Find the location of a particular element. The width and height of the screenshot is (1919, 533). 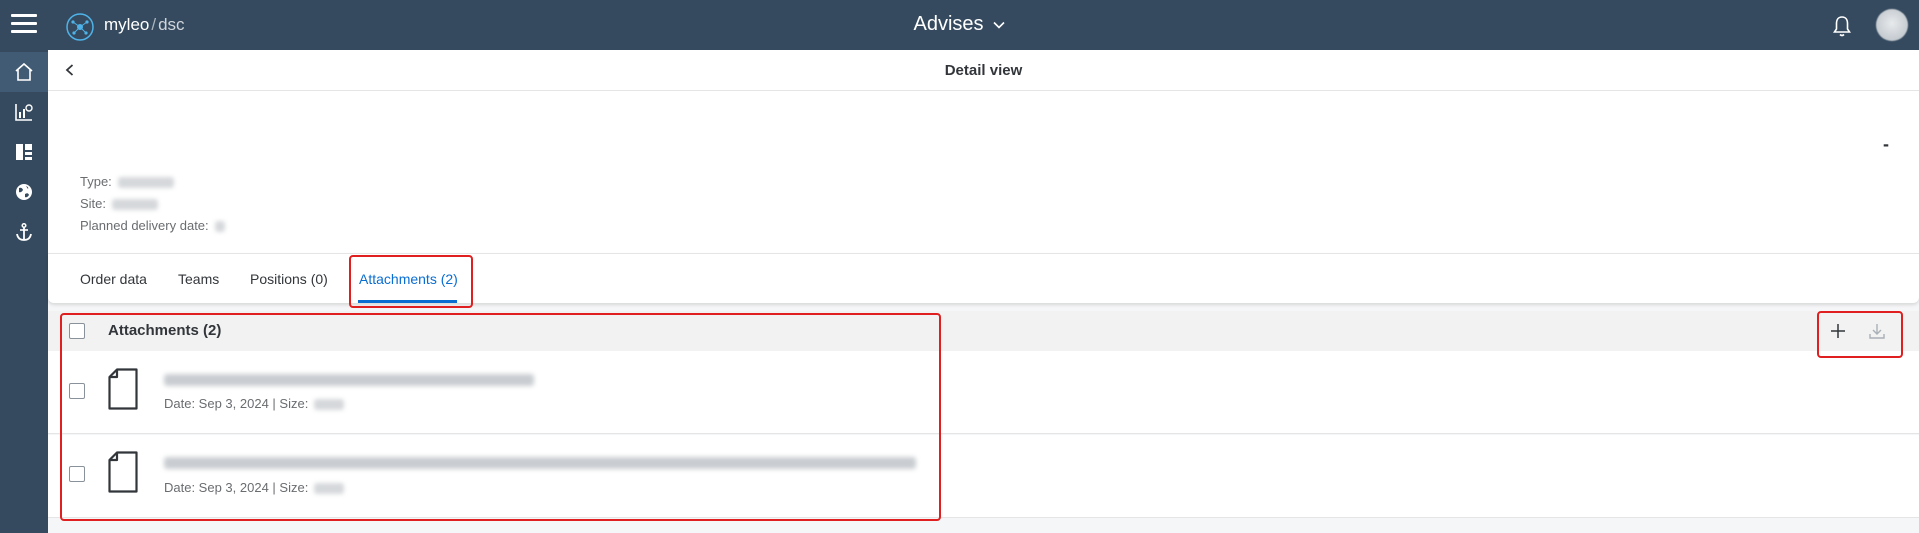

sub-header: Detail view is located at coordinates (983, 70).